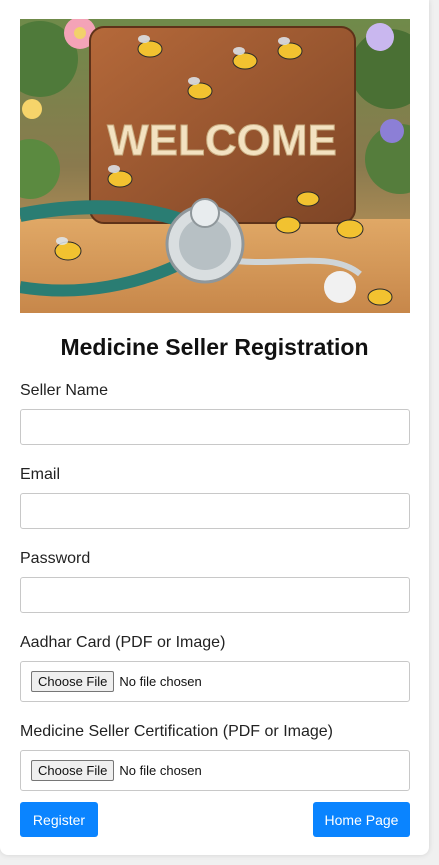 Image resolution: width=439 pixels, height=865 pixels. Describe the element at coordinates (55, 558) in the screenshot. I see `password-label: Password` at that location.